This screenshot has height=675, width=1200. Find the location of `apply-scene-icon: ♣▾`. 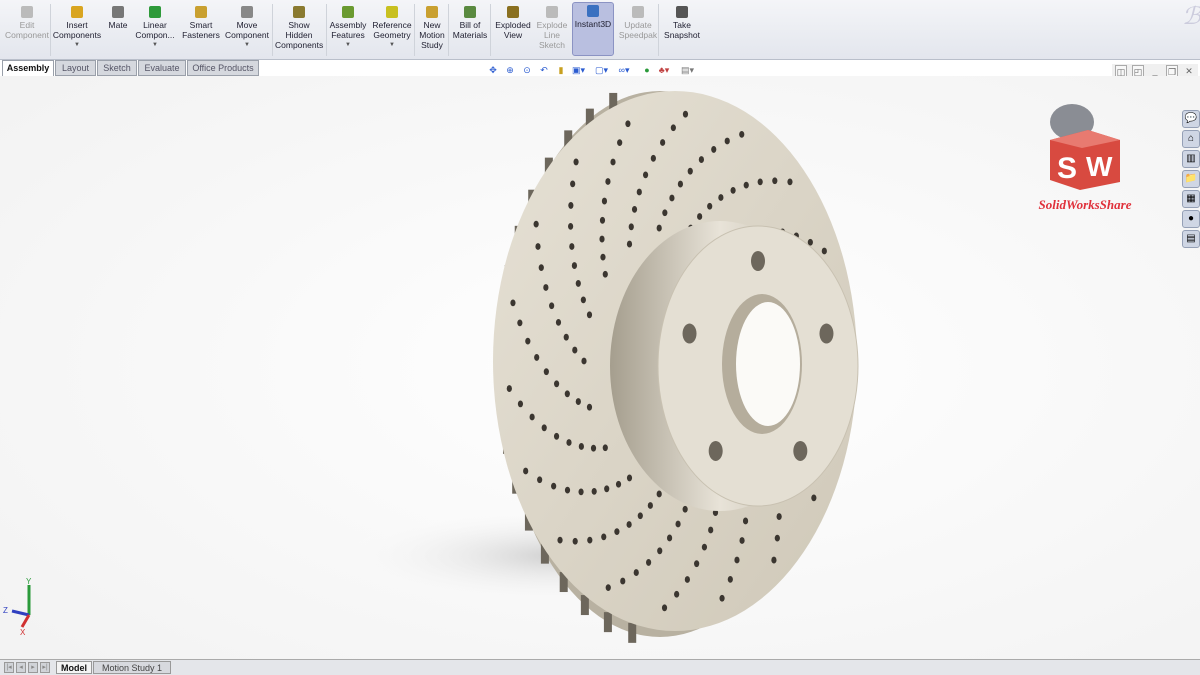

apply-scene-icon: ♣▾ is located at coordinates (664, 70).